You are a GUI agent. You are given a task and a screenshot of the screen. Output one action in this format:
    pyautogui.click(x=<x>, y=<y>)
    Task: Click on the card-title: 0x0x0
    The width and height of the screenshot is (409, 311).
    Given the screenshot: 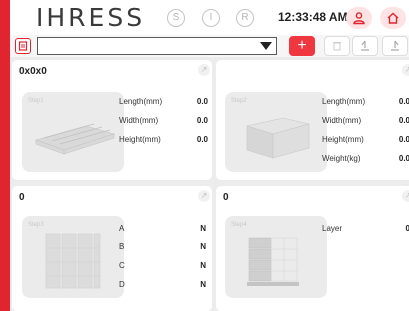 What is the action you would take?
    pyautogui.click(x=33, y=71)
    